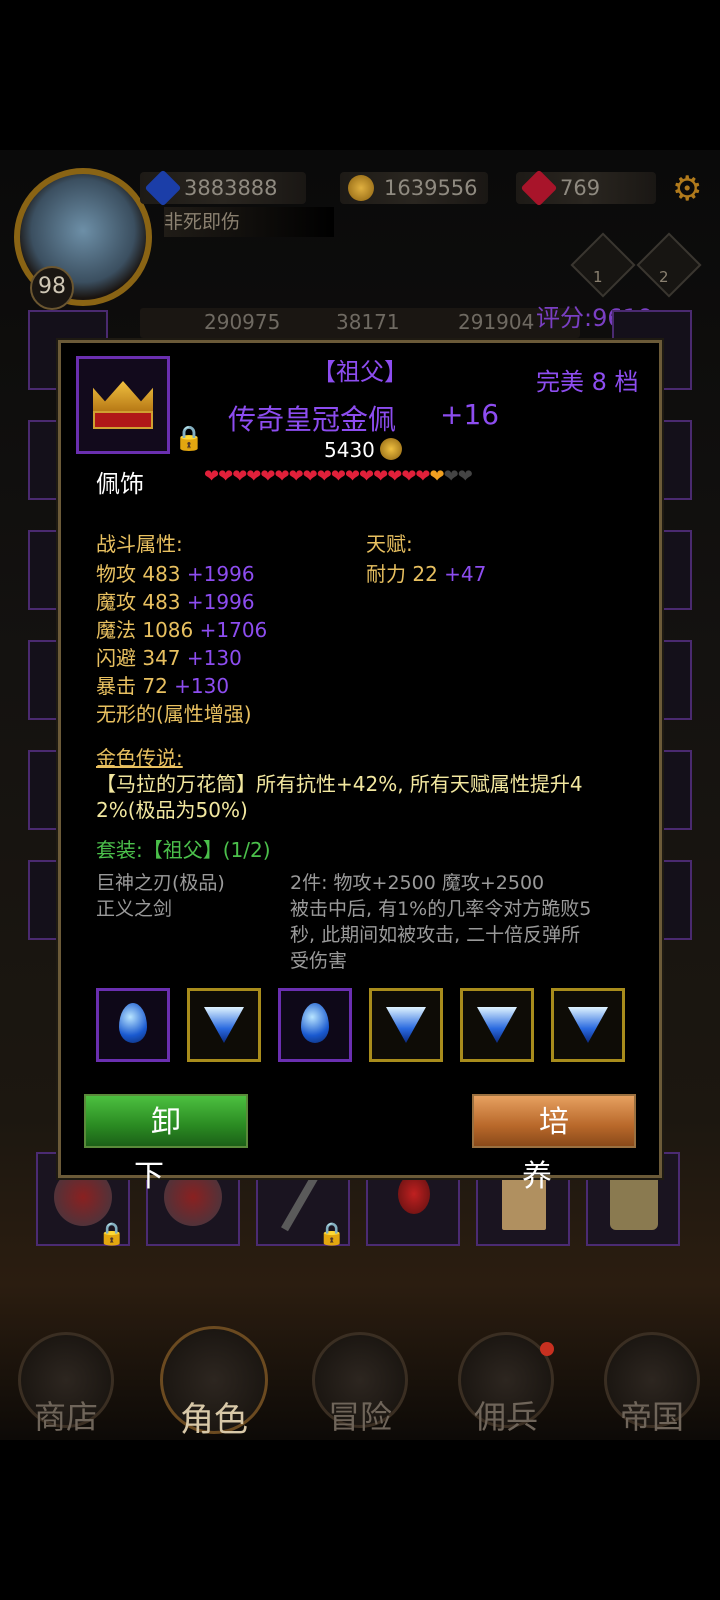 This screenshot has width=720, height=1600. I want to click on rank-badge-1-label: 1, so click(598, 277).